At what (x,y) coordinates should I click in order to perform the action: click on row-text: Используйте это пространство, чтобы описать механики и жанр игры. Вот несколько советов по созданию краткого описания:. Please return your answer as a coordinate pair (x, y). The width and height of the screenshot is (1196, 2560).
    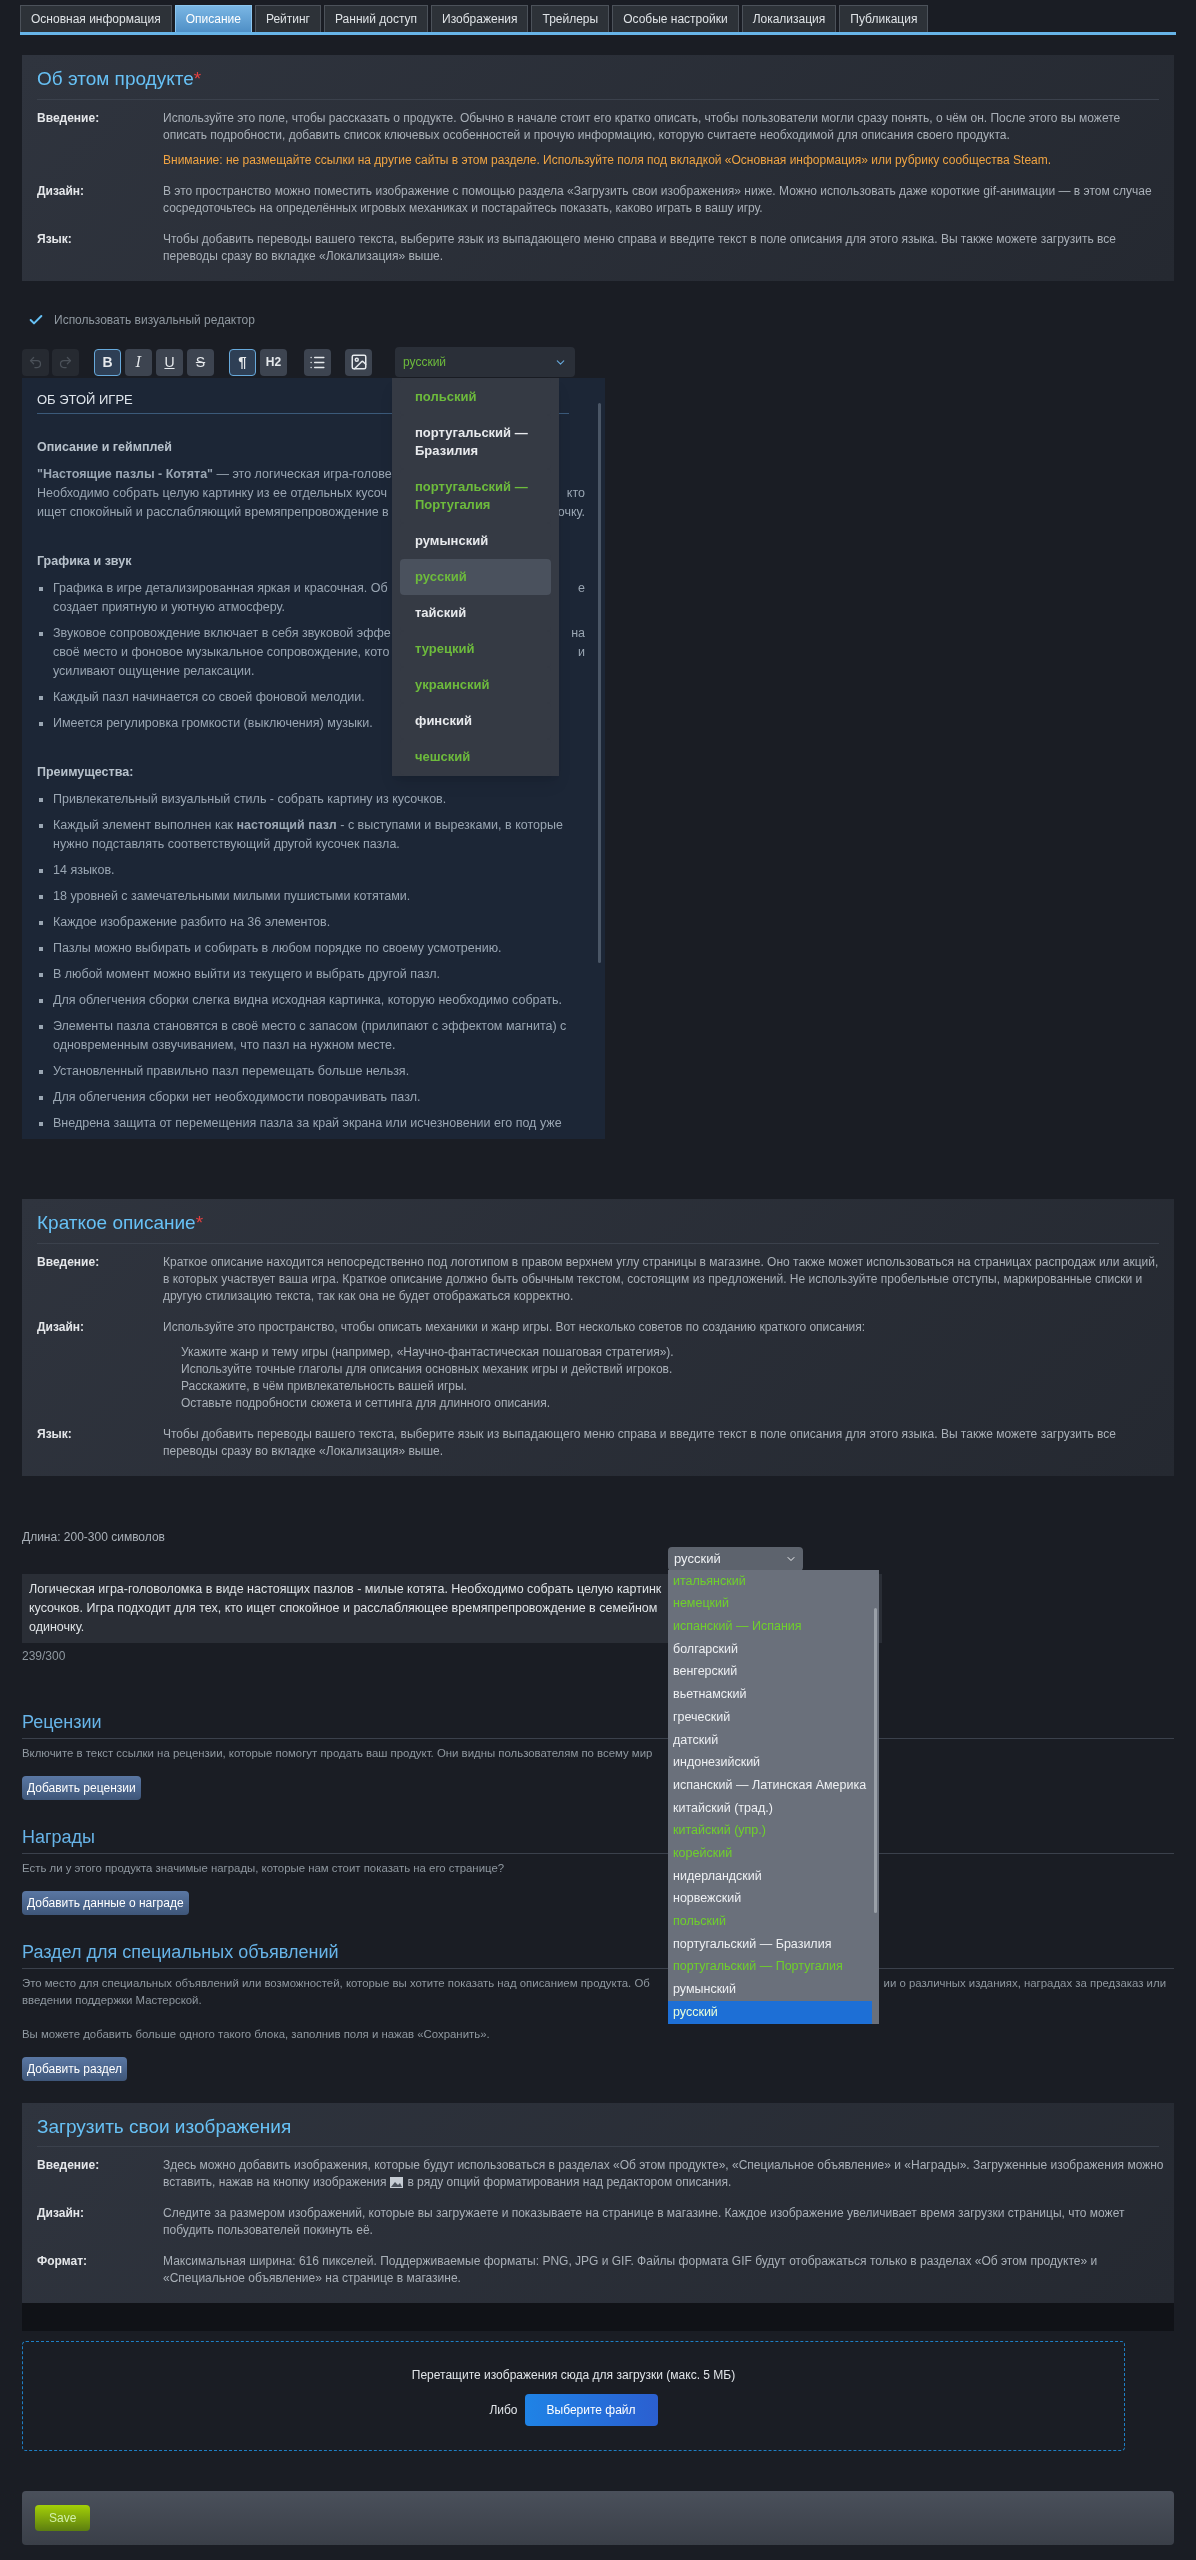
    Looking at the image, I should click on (515, 1327).